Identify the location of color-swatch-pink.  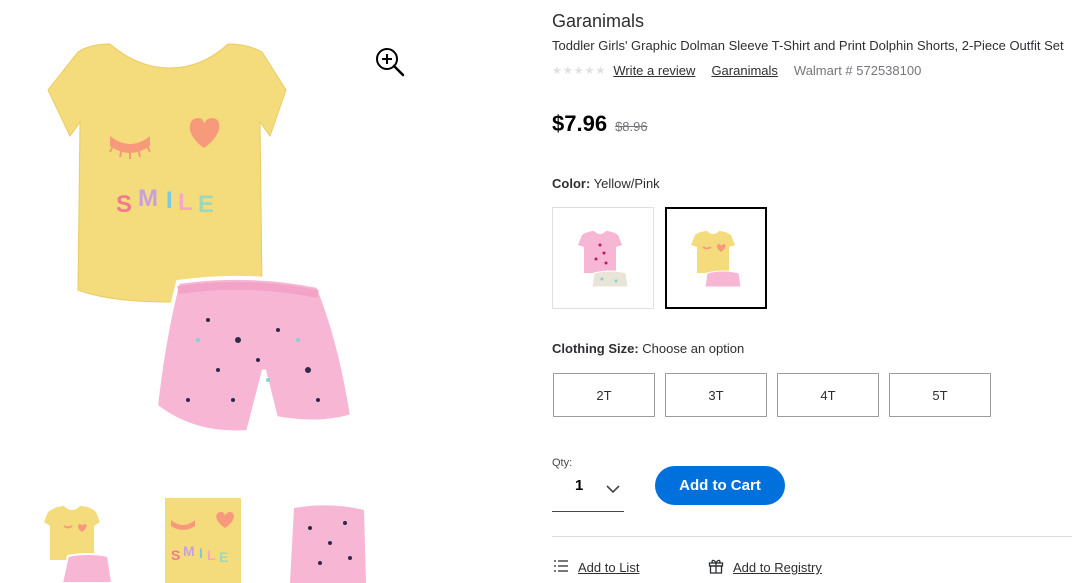
(603, 258).